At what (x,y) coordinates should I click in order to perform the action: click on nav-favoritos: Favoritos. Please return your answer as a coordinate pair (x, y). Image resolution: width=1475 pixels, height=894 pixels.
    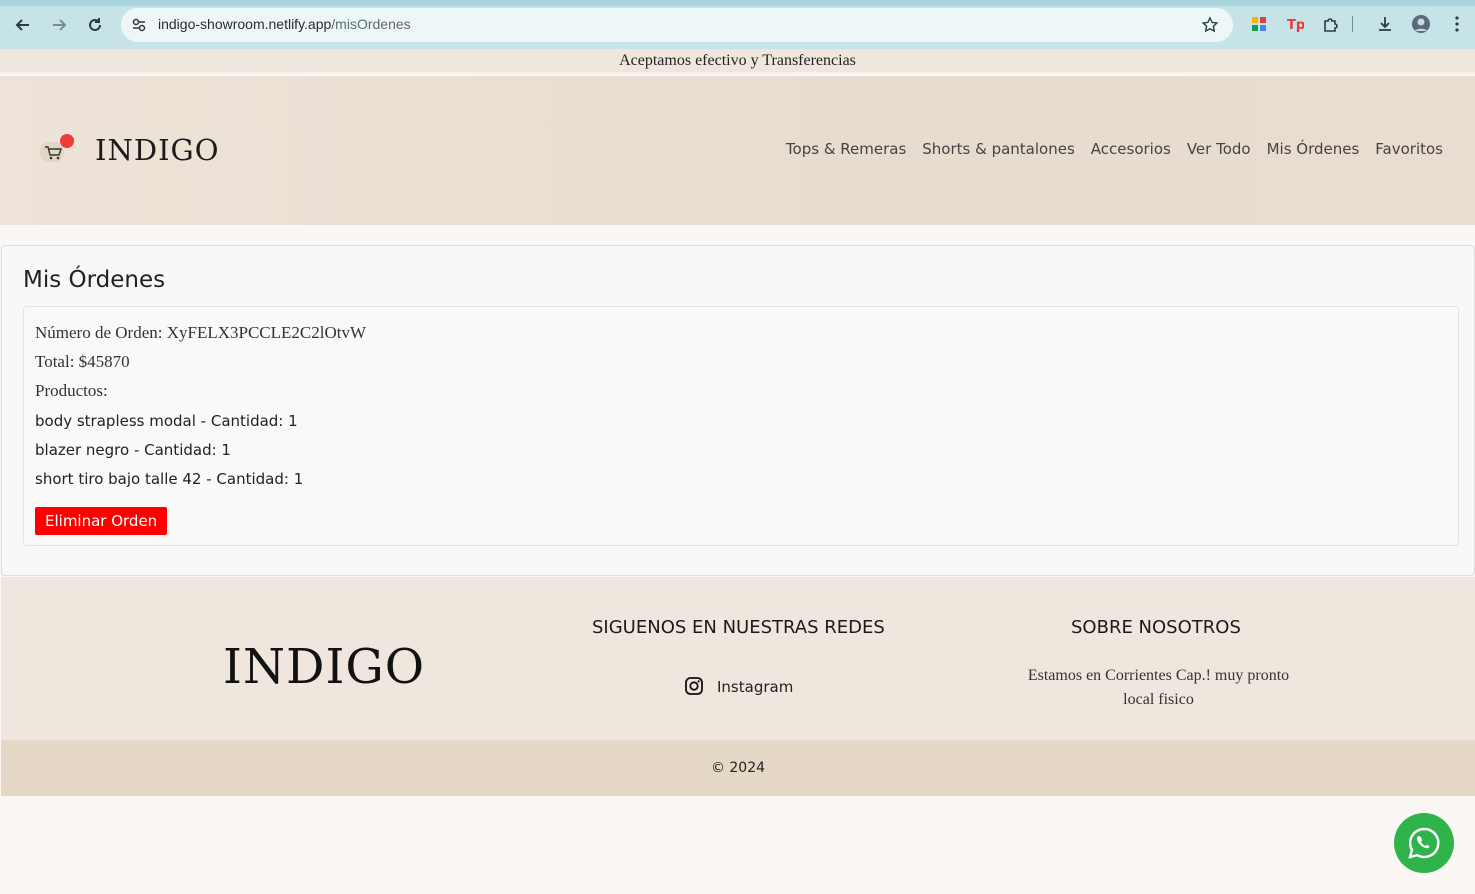
    Looking at the image, I should click on (1409, 149).